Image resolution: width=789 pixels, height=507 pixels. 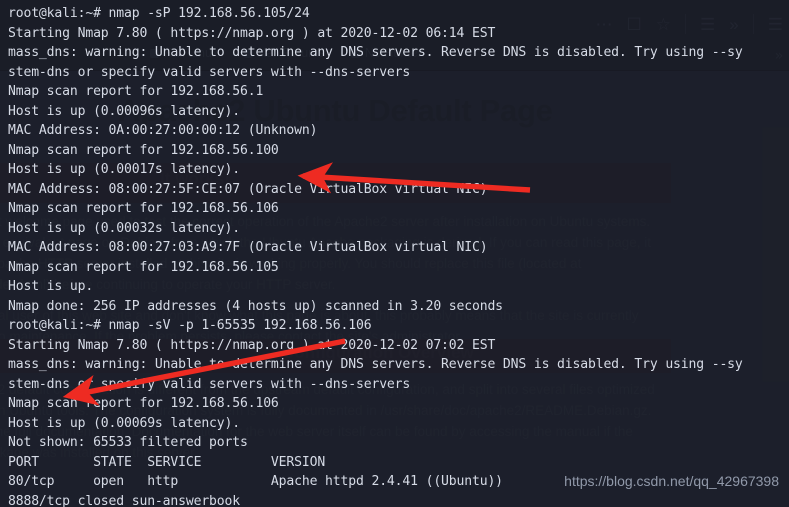 What do you see at coordinates (136, 91) in the screenshot?
I see `terminal-line: Nmap scan report for 192.168.56.1` at bounding box center [136, 91].